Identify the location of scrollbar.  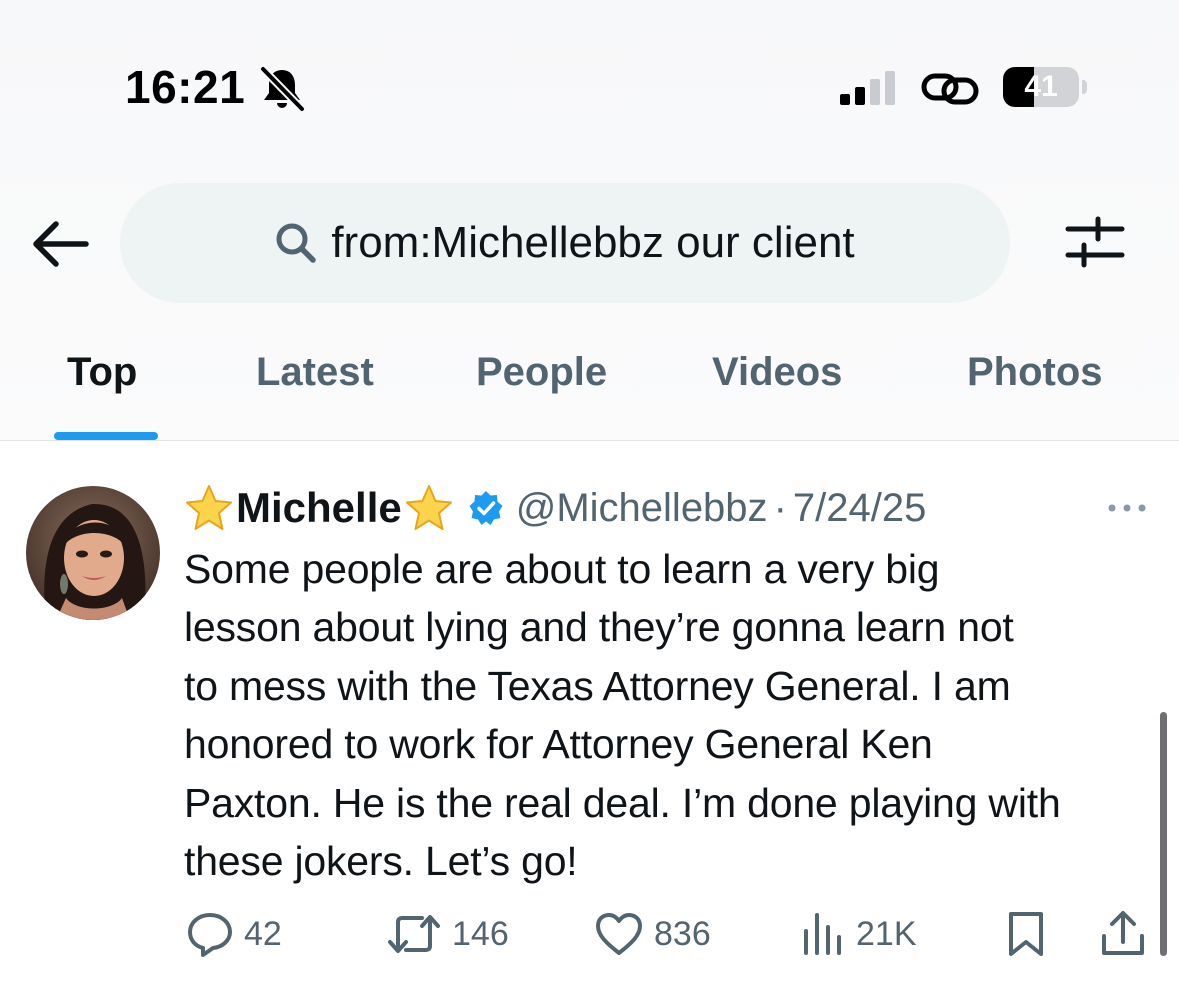
(1163, 834).